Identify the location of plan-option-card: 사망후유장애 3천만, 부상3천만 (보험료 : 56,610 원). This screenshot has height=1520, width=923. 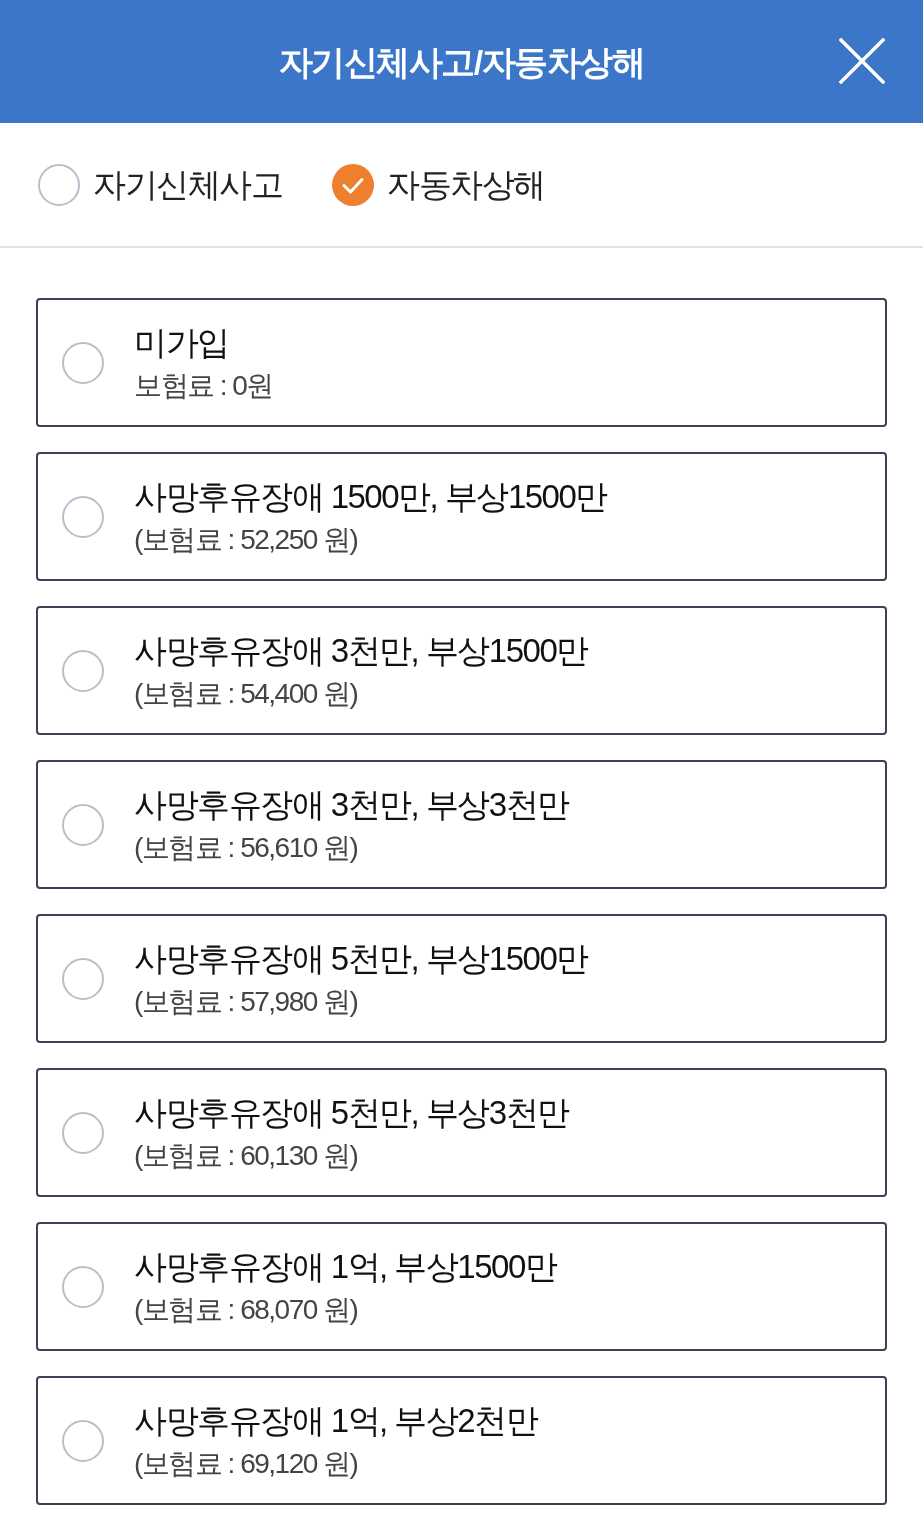
(461, 824).